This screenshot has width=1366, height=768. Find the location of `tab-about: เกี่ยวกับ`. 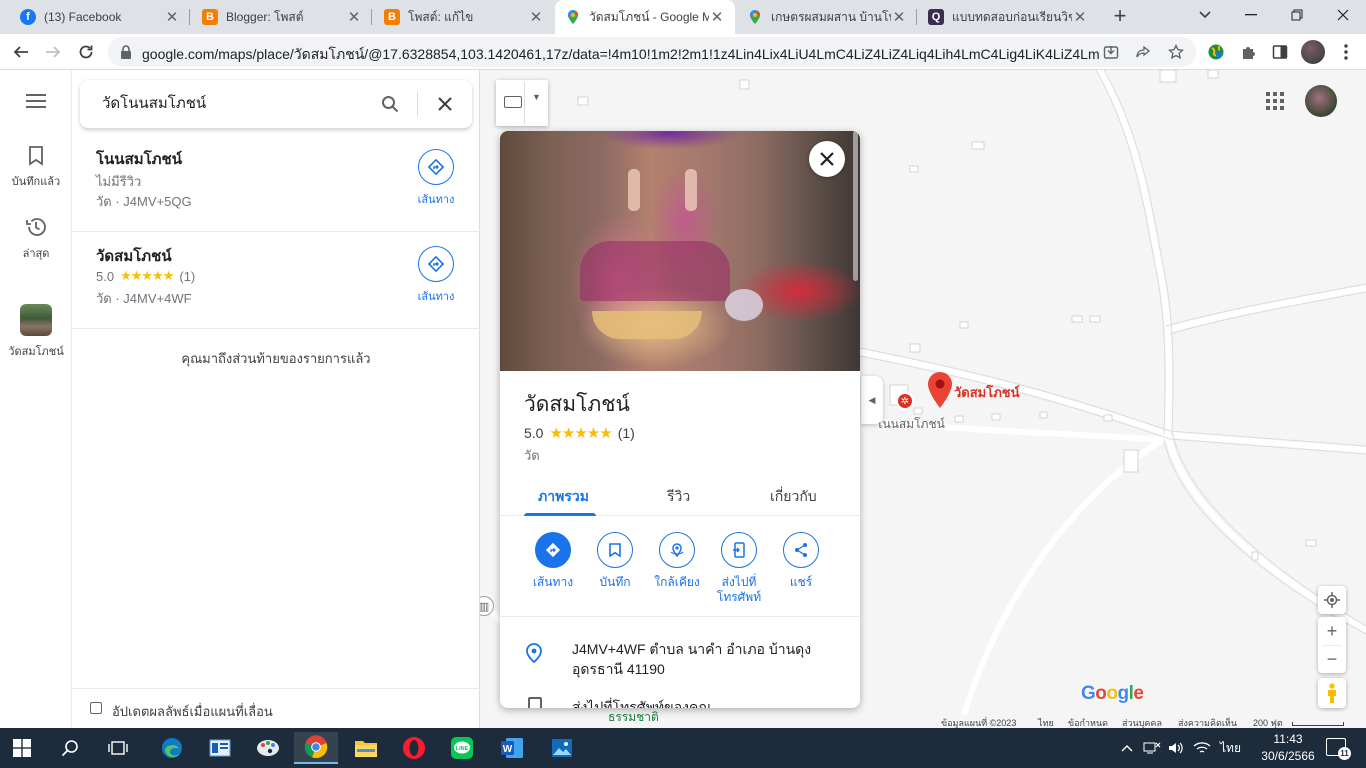

tab-about: เกี่ยวกับ is located at coordinates (793, 497).